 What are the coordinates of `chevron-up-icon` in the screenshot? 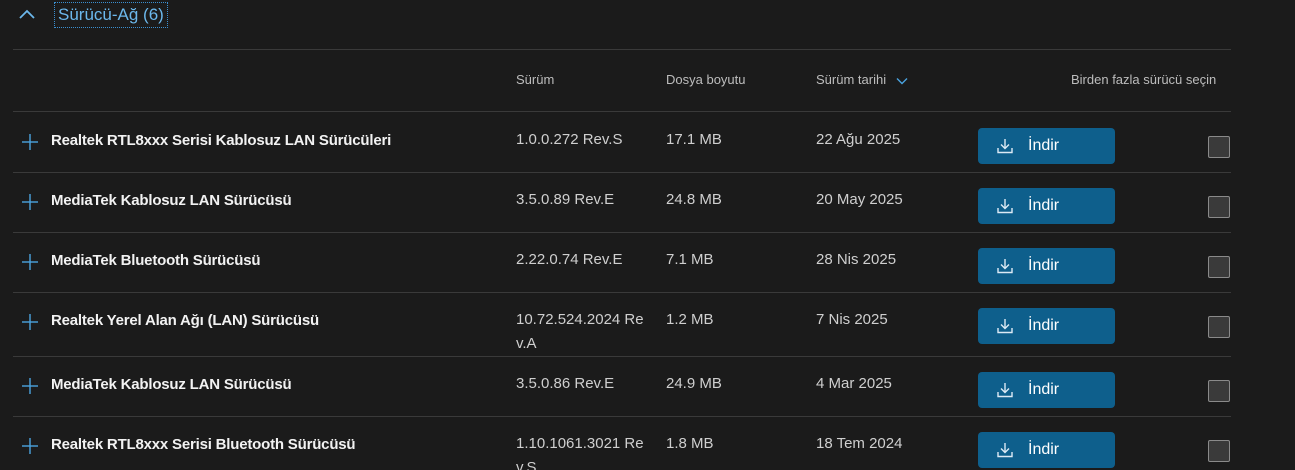 It's located at (27, 14).